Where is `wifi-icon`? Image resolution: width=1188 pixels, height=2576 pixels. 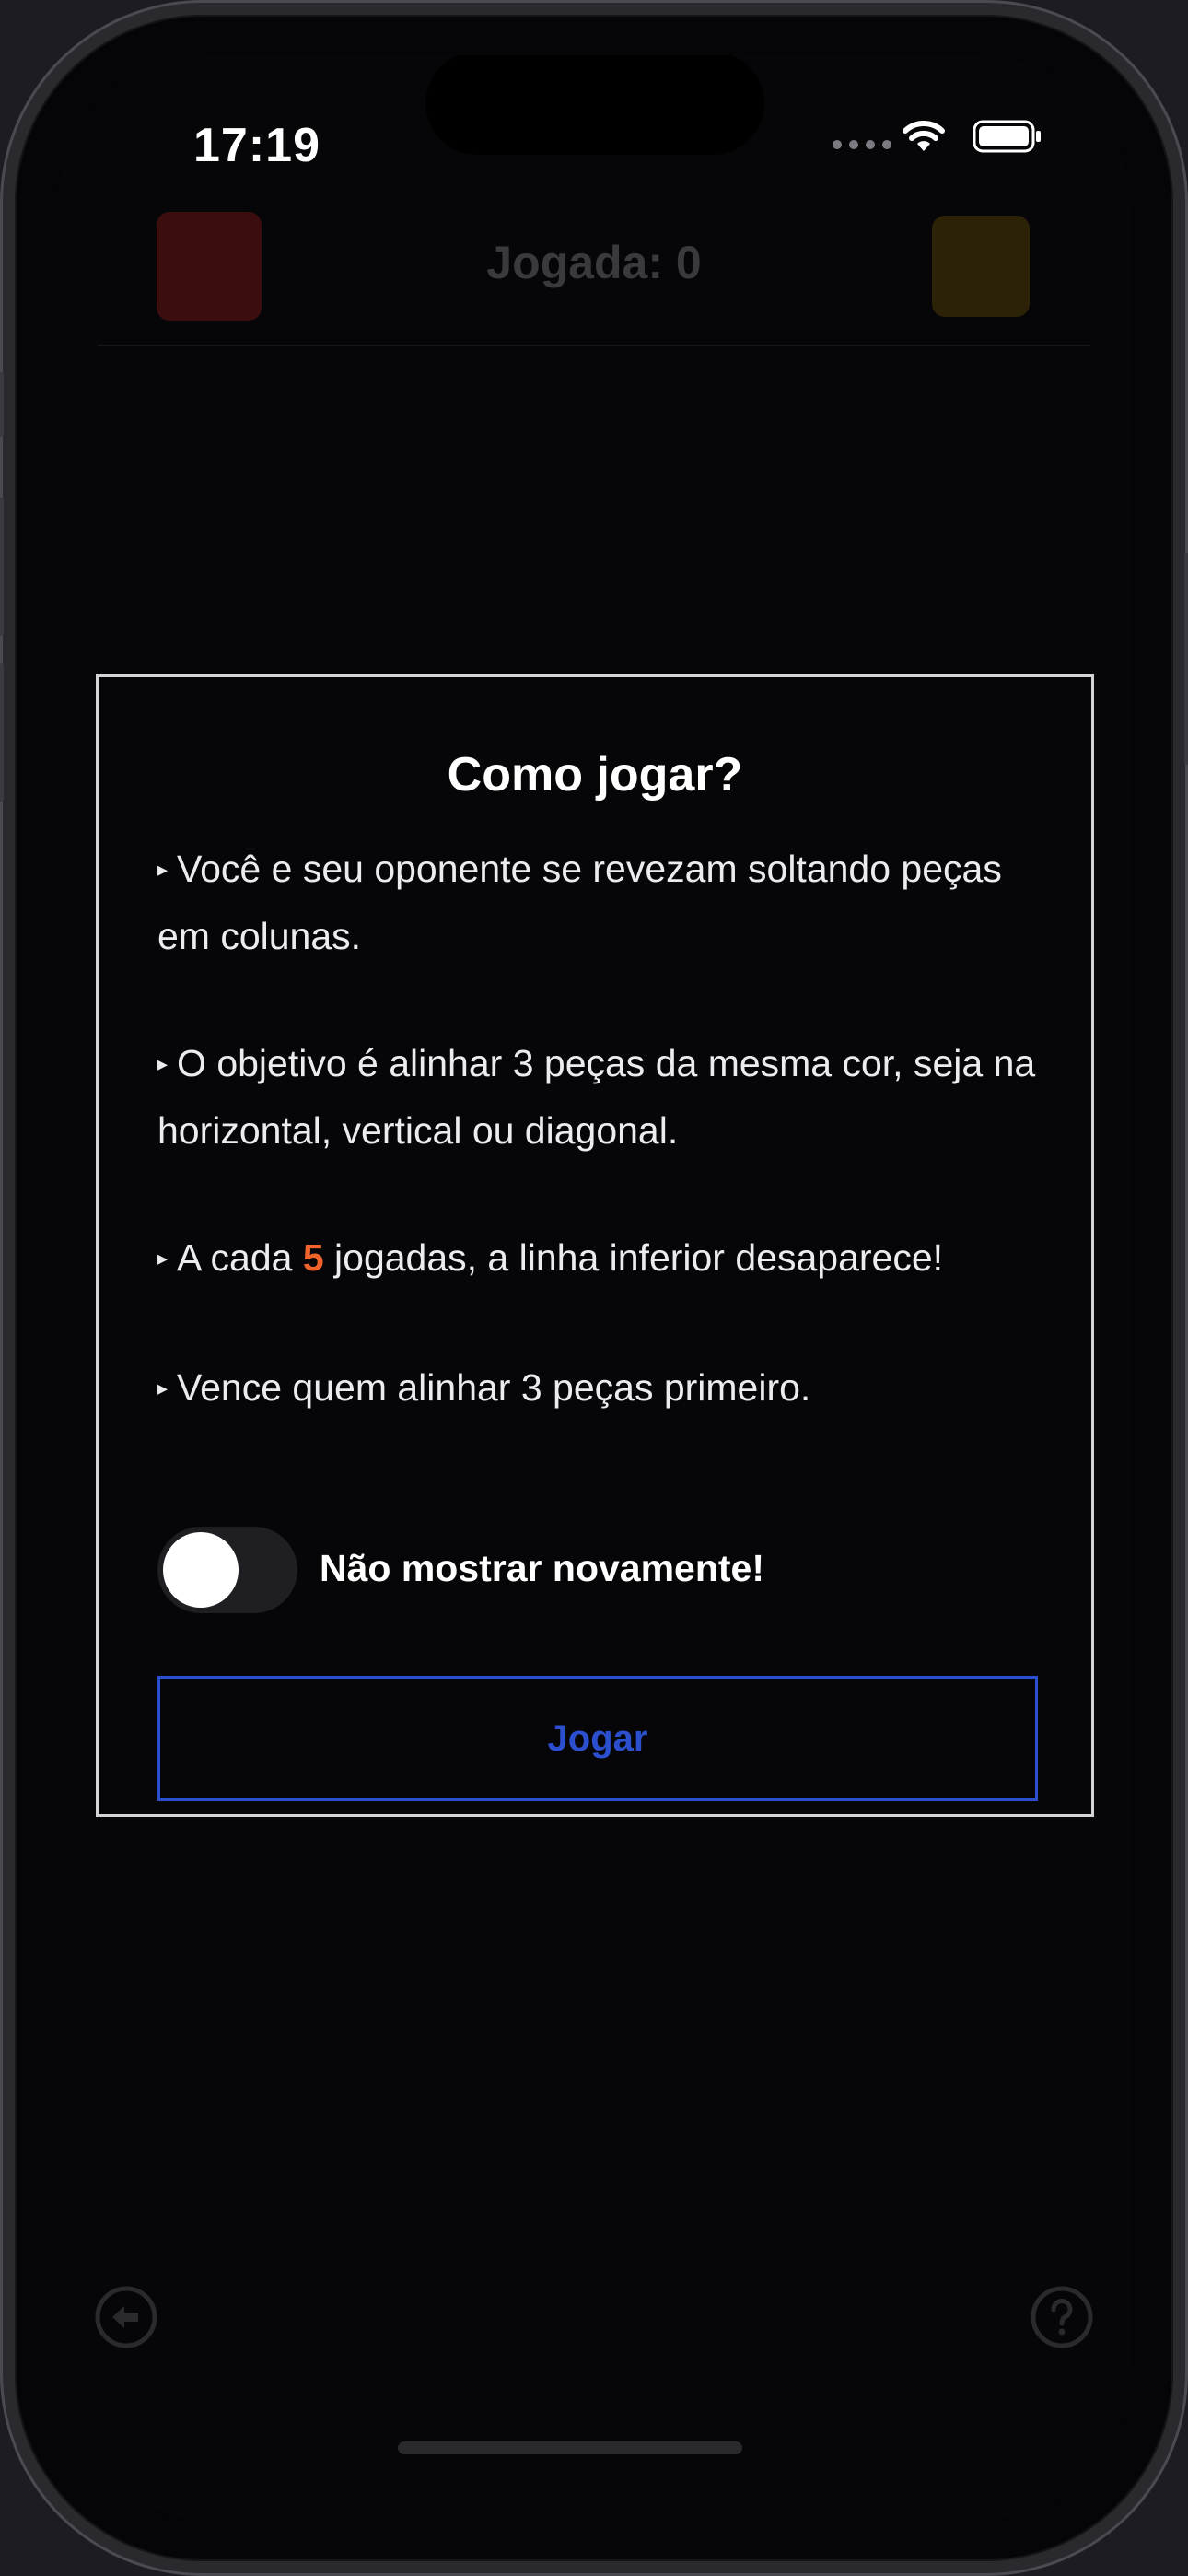
wifi-icon is located at coordinates (924, 136).